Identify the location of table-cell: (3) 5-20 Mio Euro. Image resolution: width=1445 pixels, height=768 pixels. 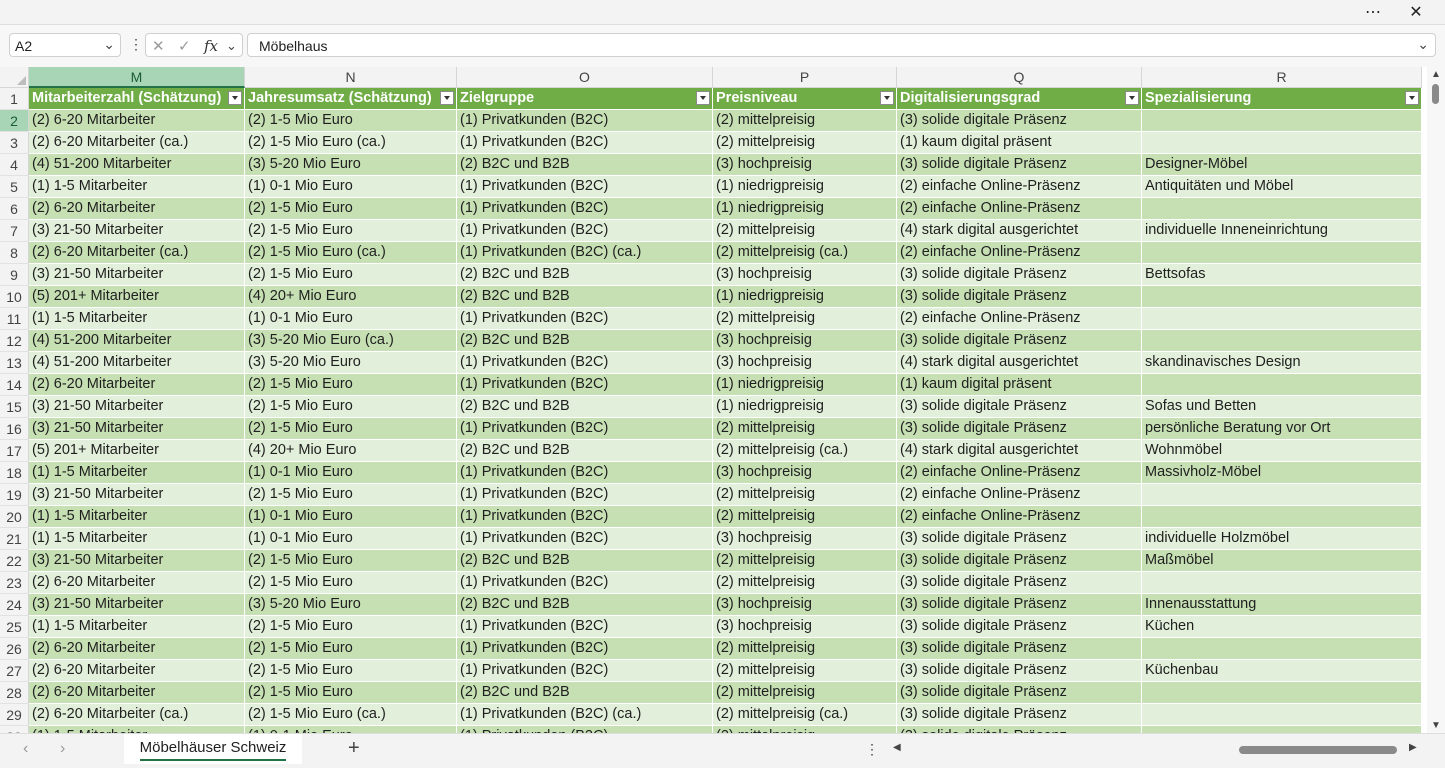
(351, 605).